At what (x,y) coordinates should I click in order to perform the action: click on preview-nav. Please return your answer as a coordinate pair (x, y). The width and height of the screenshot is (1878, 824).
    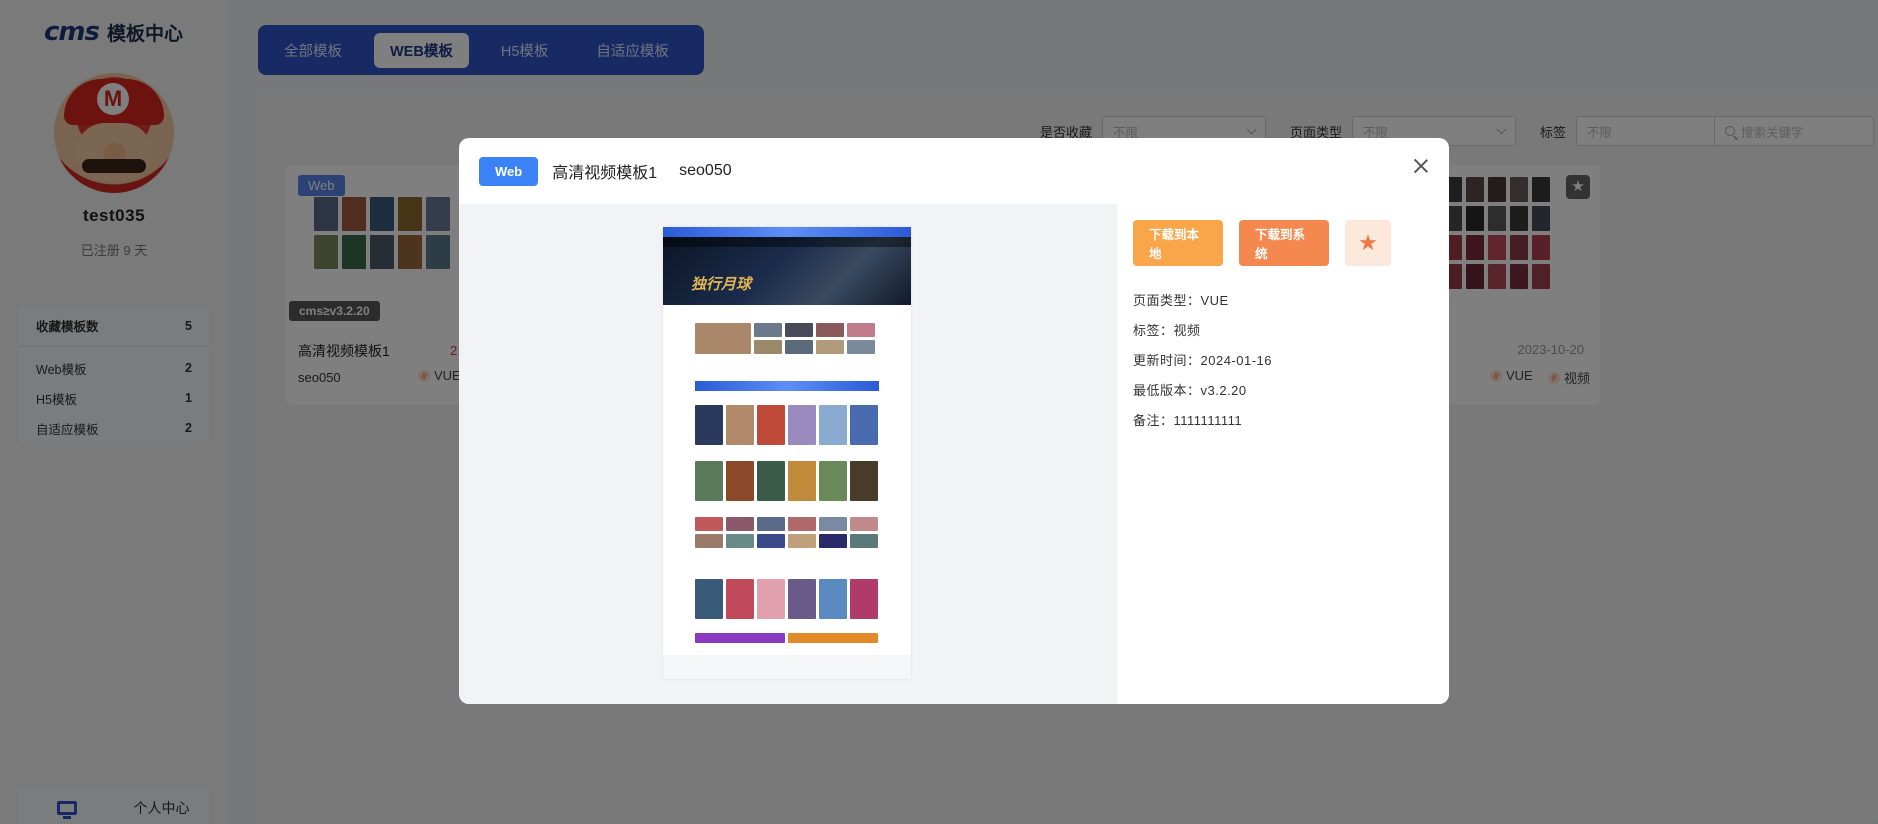
    Looking at the image, I should click on (787, 242).